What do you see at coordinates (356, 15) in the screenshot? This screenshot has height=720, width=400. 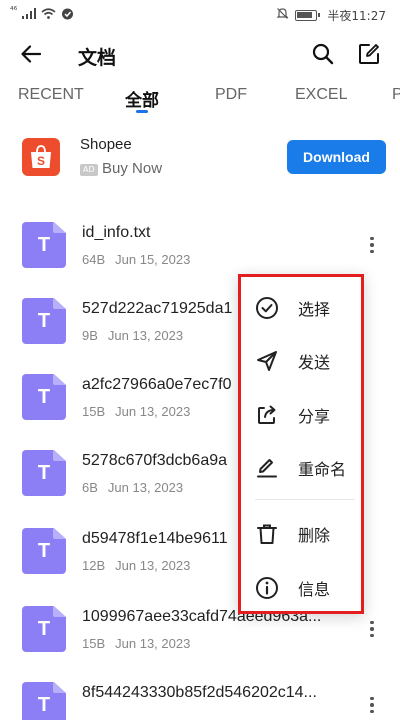 I see `status-time: 半夜11:27` at bounding box center [356, 15].